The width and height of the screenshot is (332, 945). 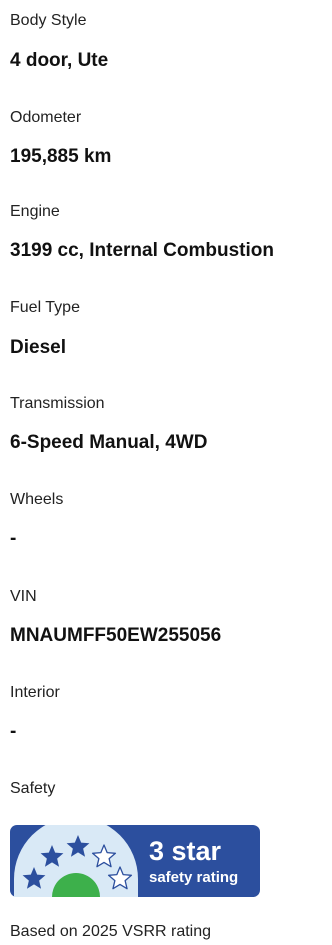 I want to click on badge-caption-text: safety rating, so click(x=193, y=877).